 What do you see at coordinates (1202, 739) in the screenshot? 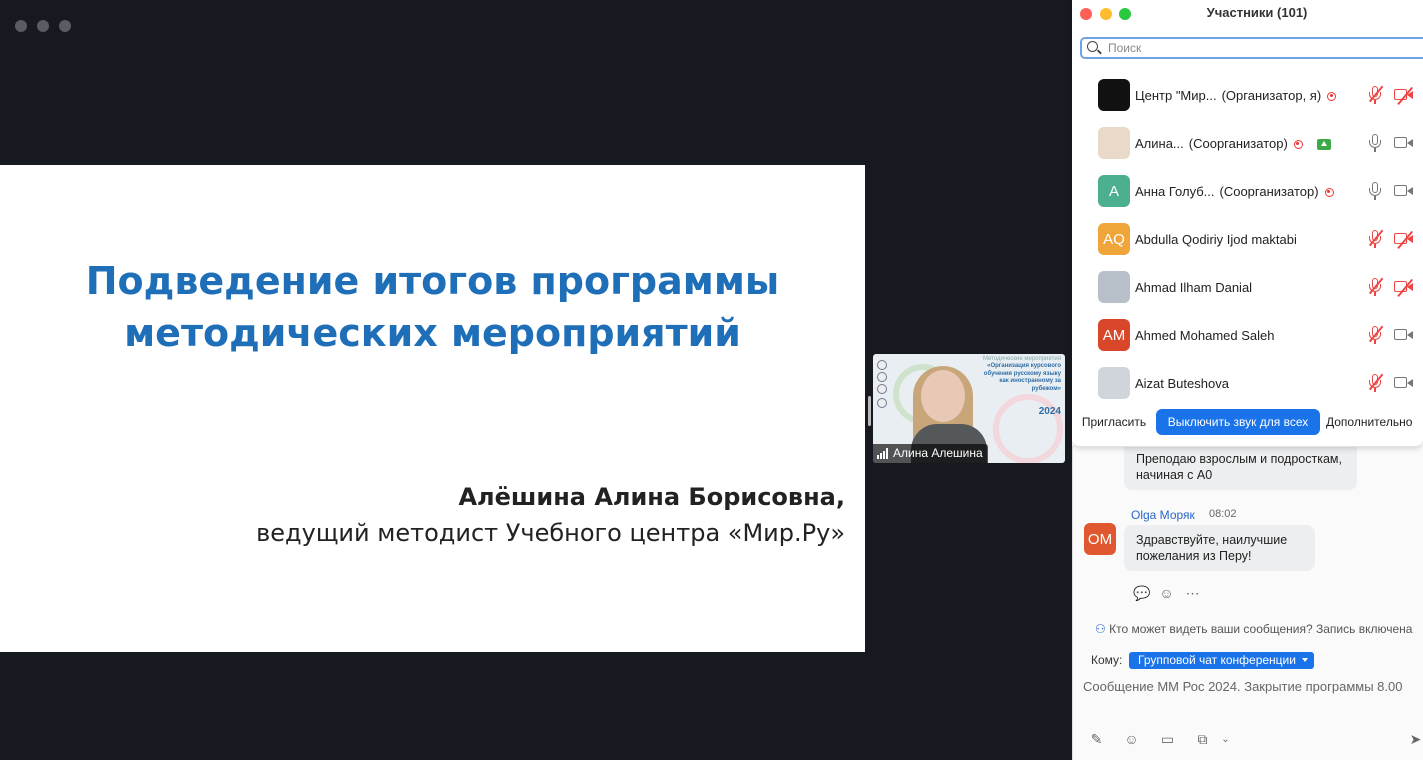
I see `screenshot-icon: ⧉` at bounding box center [1202, 739].